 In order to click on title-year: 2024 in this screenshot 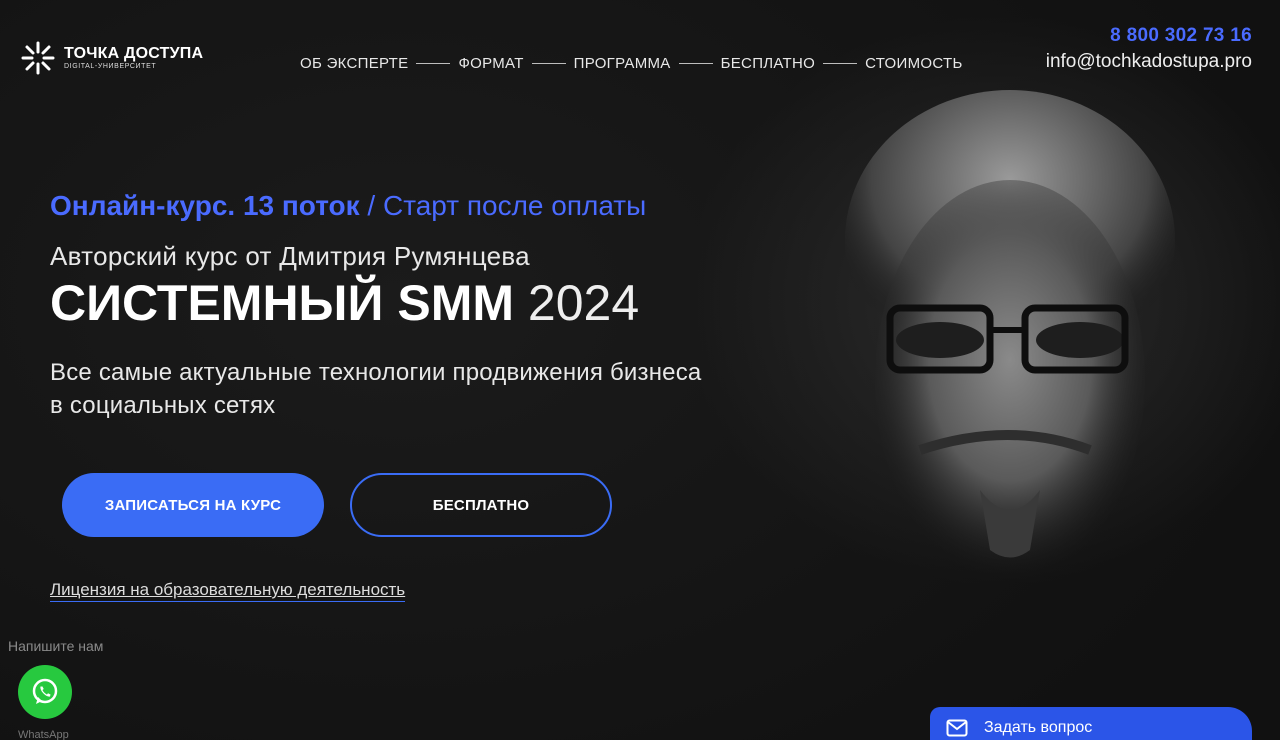, I will do `click(577, 303)`.